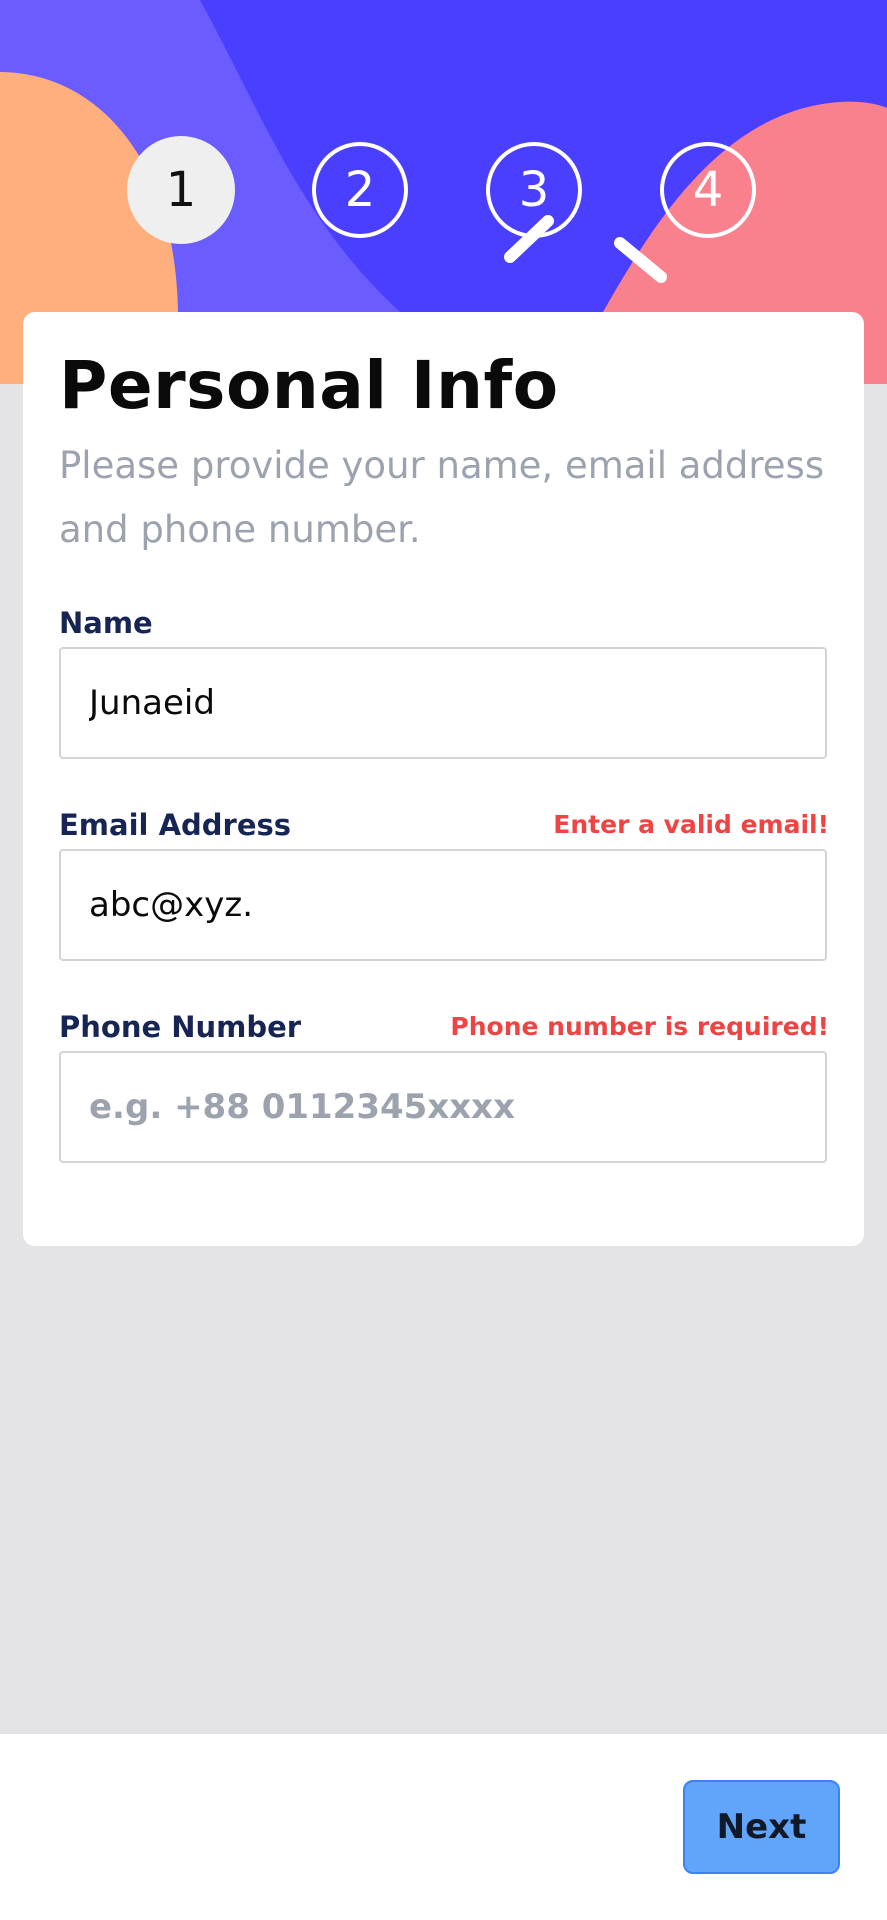 The image size is (887, 1920). I want to click on email-field, so click(443, 905).